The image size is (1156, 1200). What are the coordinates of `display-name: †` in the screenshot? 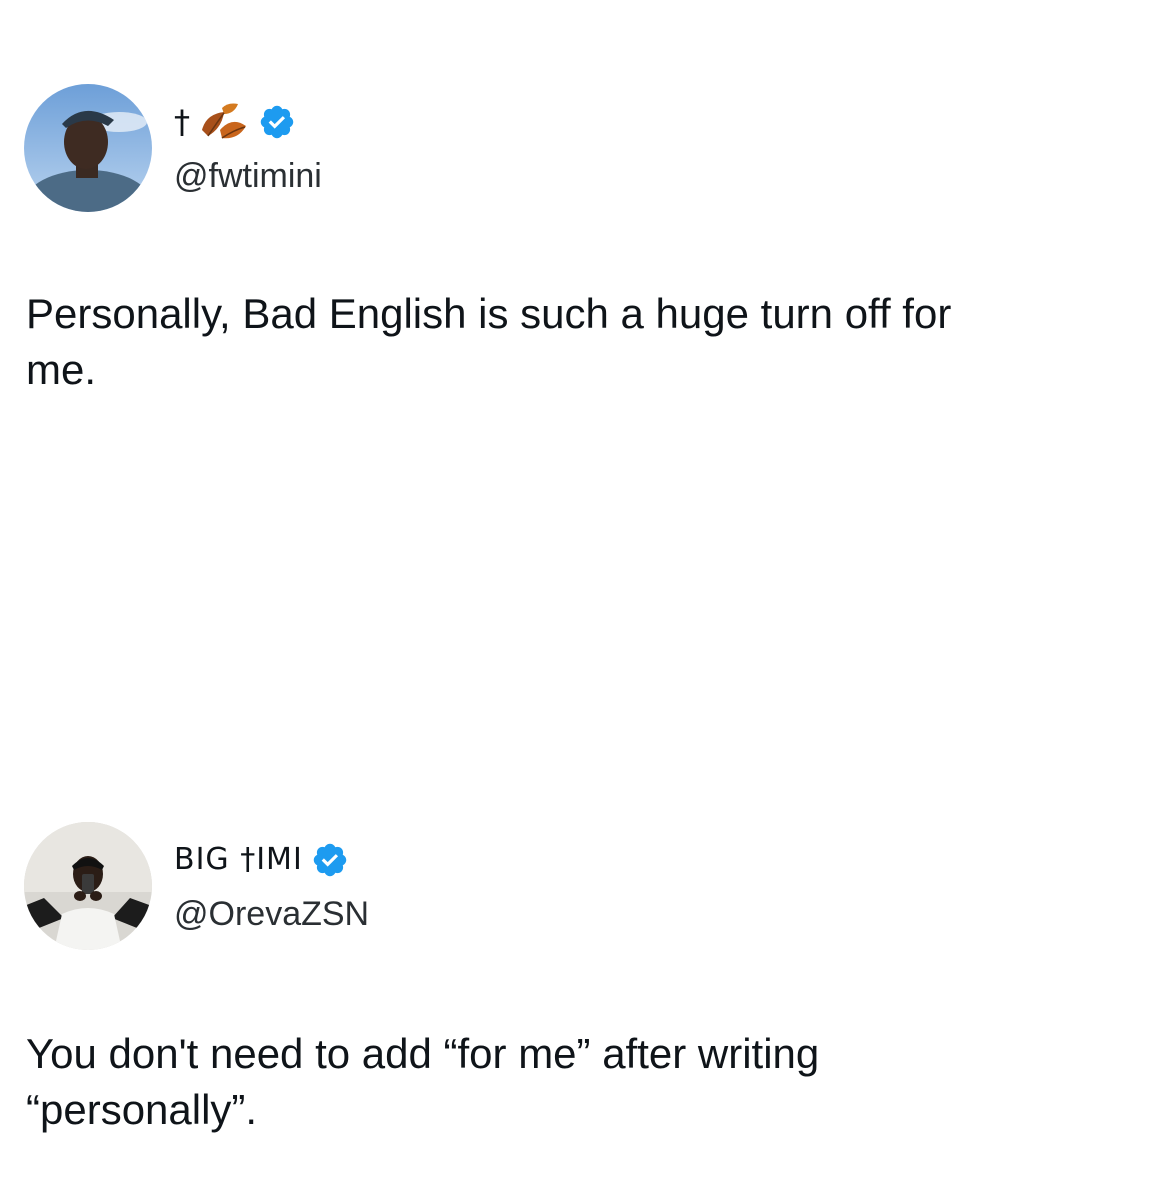 It's located at (182, 122).